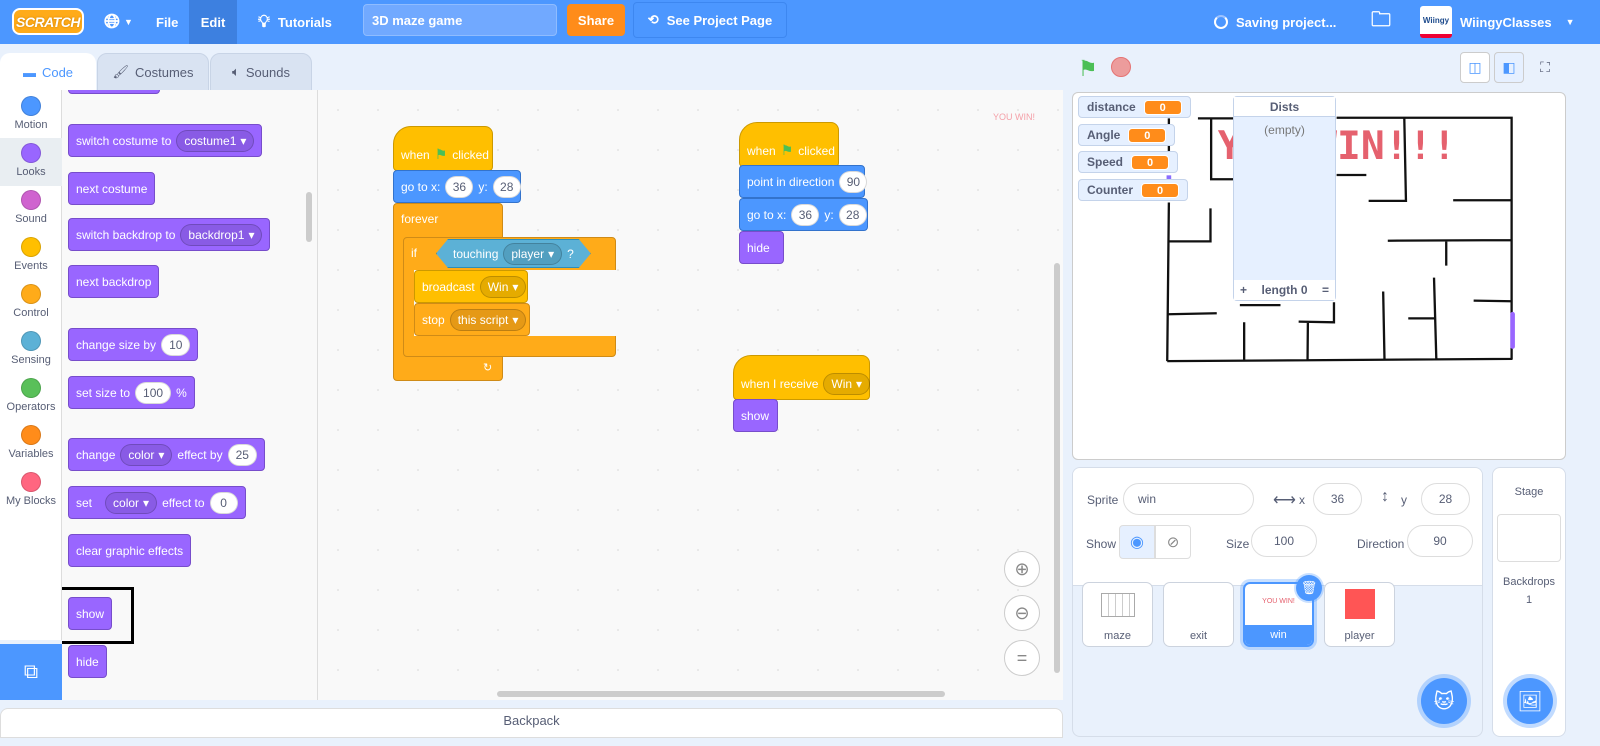 The width and height of the screenshot is (1600, 746). I want to click on stop-button, so click(1121, 67).